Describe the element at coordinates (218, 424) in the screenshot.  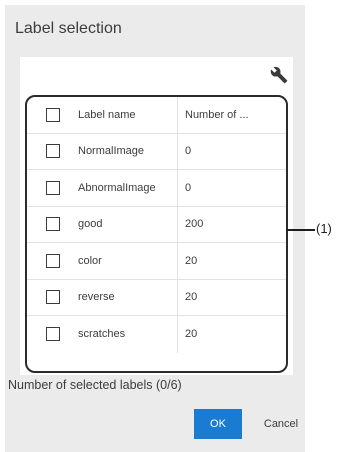
I see `ok-button: OK` at that location.